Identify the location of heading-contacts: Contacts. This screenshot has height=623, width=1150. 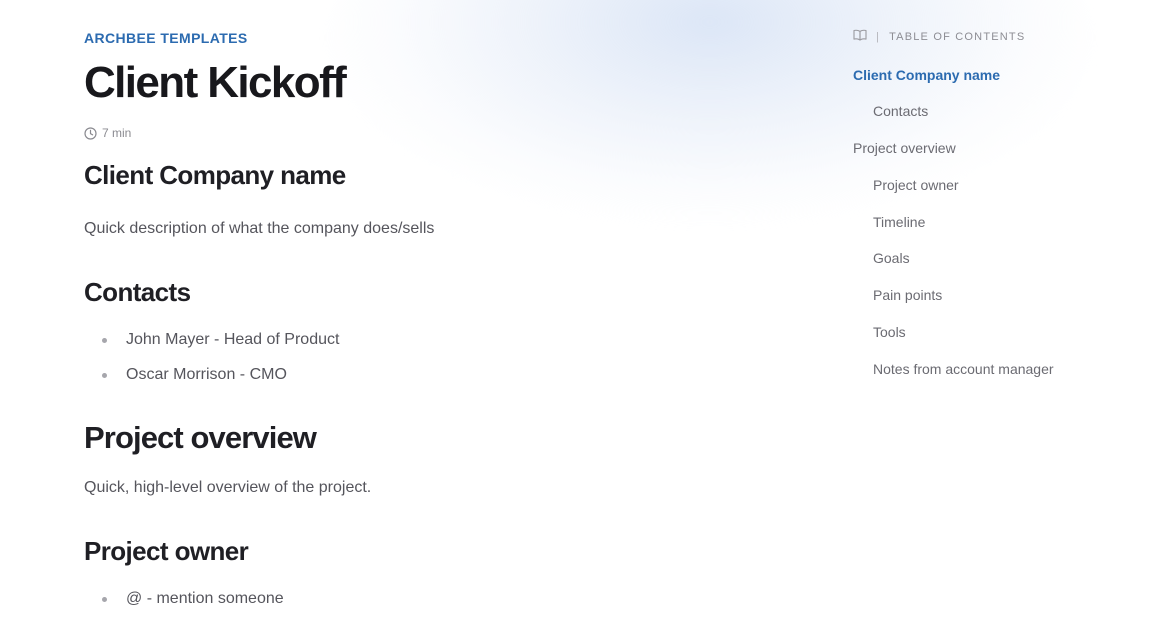
(137, 292).